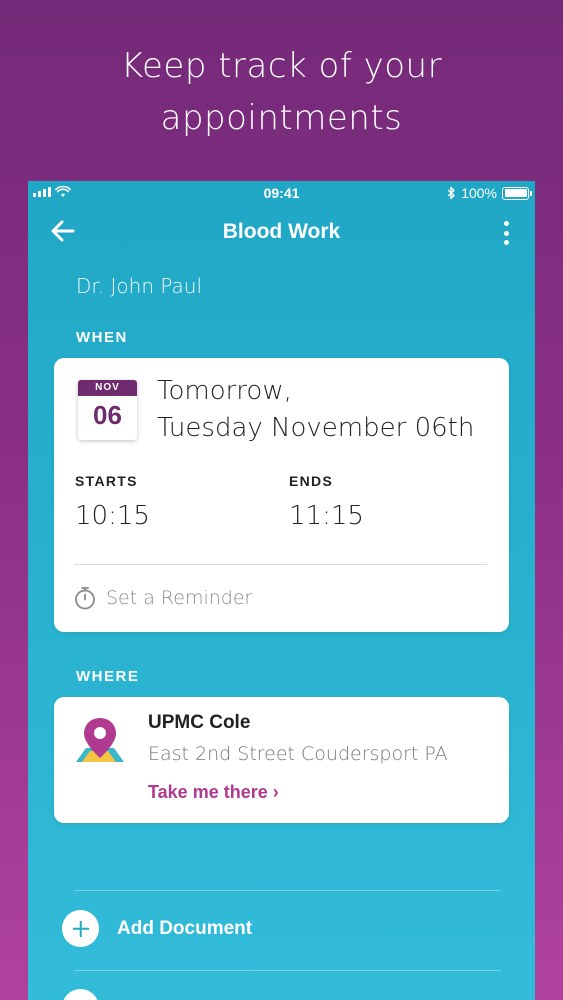 Image resolution: width=563 pixels, height=1000 pixels. I want to click on location-address: East 2nd Street Coudersport PA, so click(298, 754).